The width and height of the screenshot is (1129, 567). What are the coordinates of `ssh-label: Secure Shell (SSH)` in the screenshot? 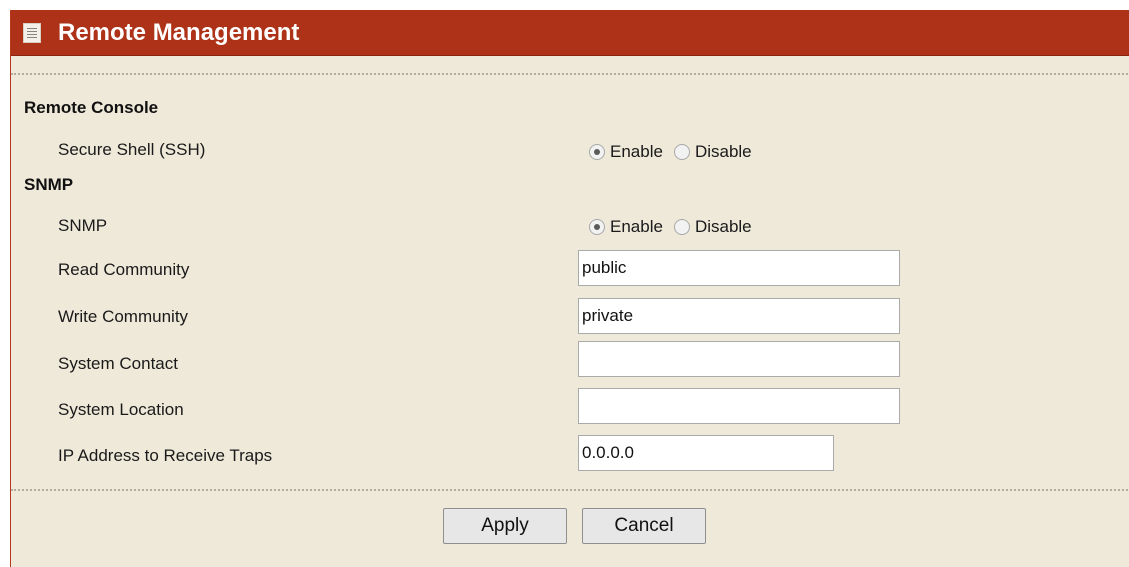 It's located at (132, 149).